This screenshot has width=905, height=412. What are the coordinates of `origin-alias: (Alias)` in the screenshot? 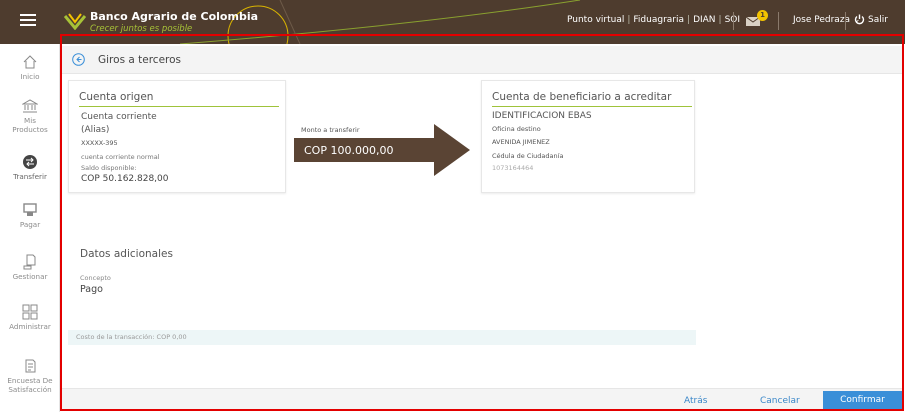 It's located at (95, 130).